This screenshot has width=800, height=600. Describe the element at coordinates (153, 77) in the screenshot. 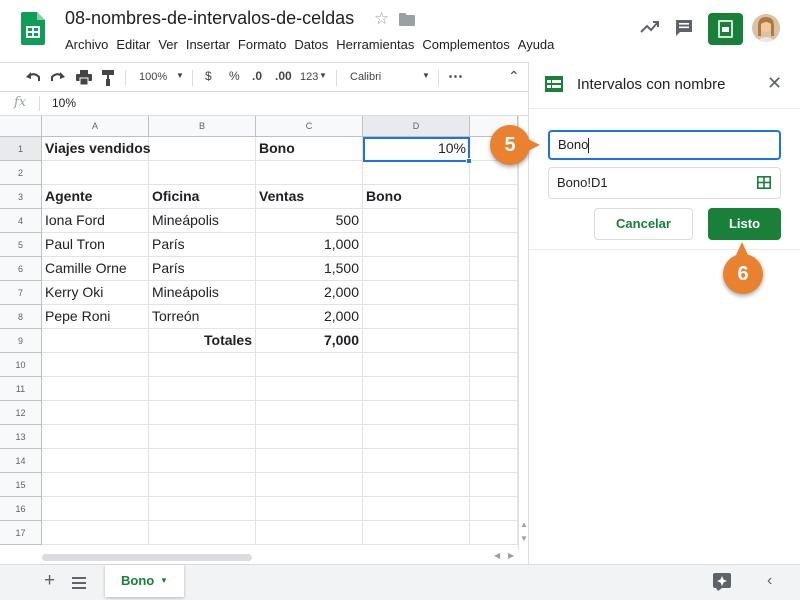

I see `zoom-select: 100%` at that location.